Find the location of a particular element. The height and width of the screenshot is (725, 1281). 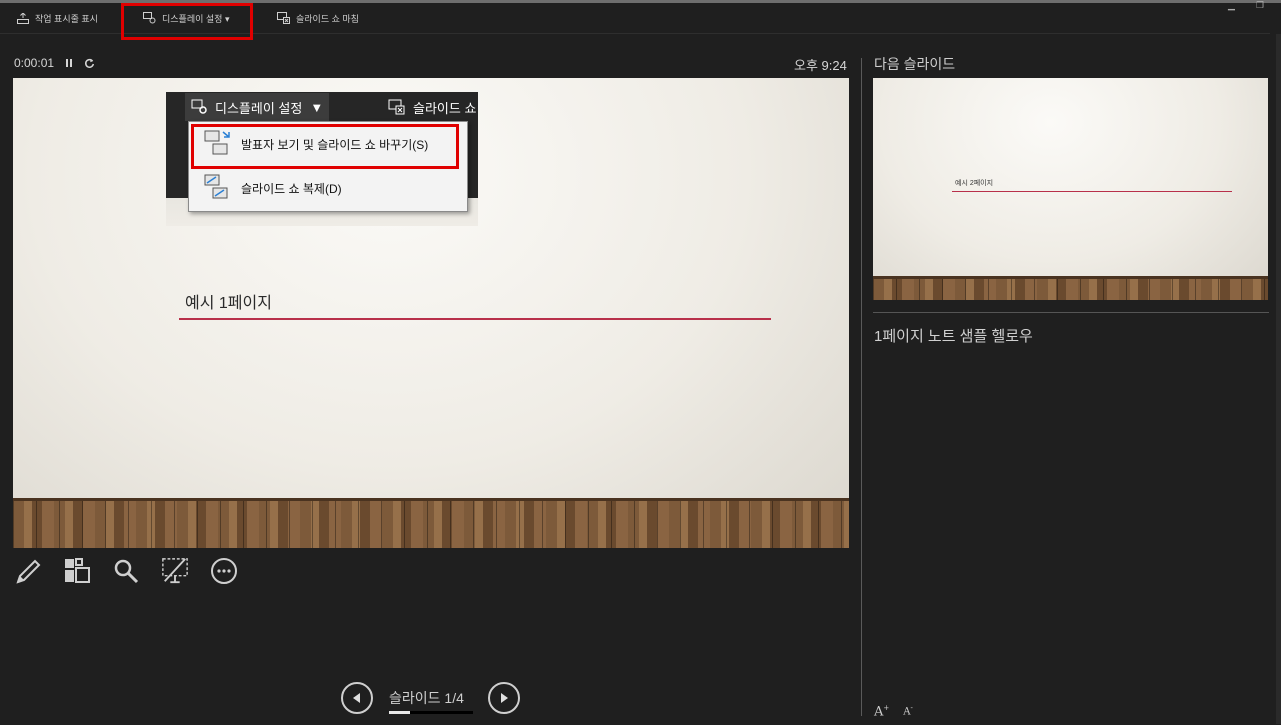

decrease-font-label: A is located at coordinates (907, 712).